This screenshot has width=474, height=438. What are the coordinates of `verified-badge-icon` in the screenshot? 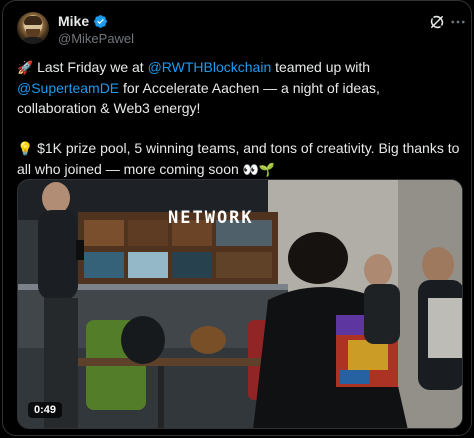 It's located at (100, 21).